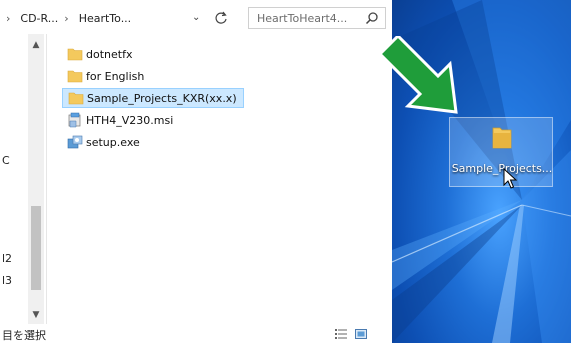 The height and width of the screenshot is (343, 571). I want to click on list-item-dotnetfx: dotnetfx, so click(192, 54).